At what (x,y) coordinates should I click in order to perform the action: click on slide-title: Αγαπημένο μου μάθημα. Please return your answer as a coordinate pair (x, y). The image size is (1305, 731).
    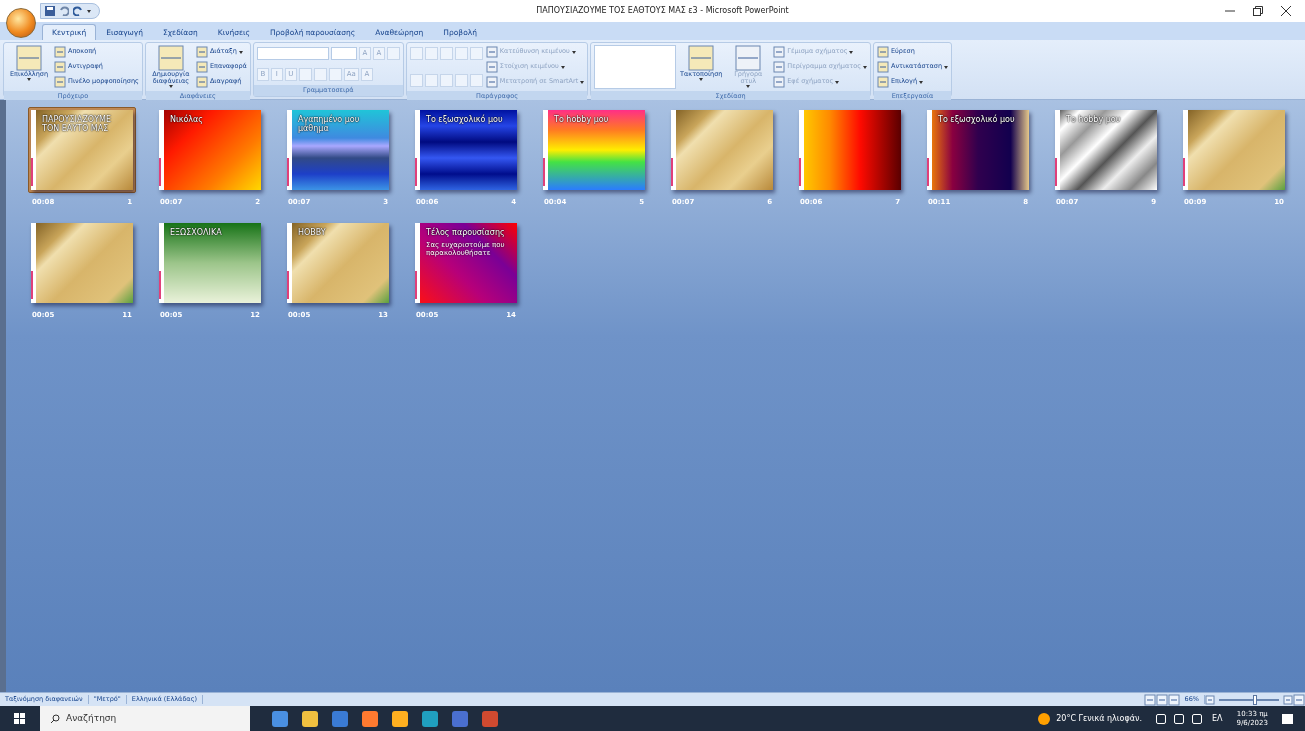
    Looking at the image, I should click on (329, 124).